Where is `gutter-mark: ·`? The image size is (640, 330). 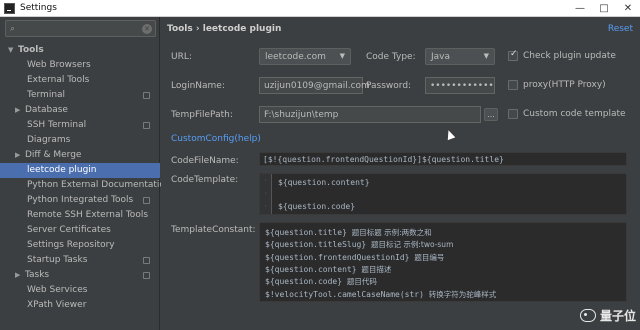
gutter-mark: · is located at coordinates (266, 193).